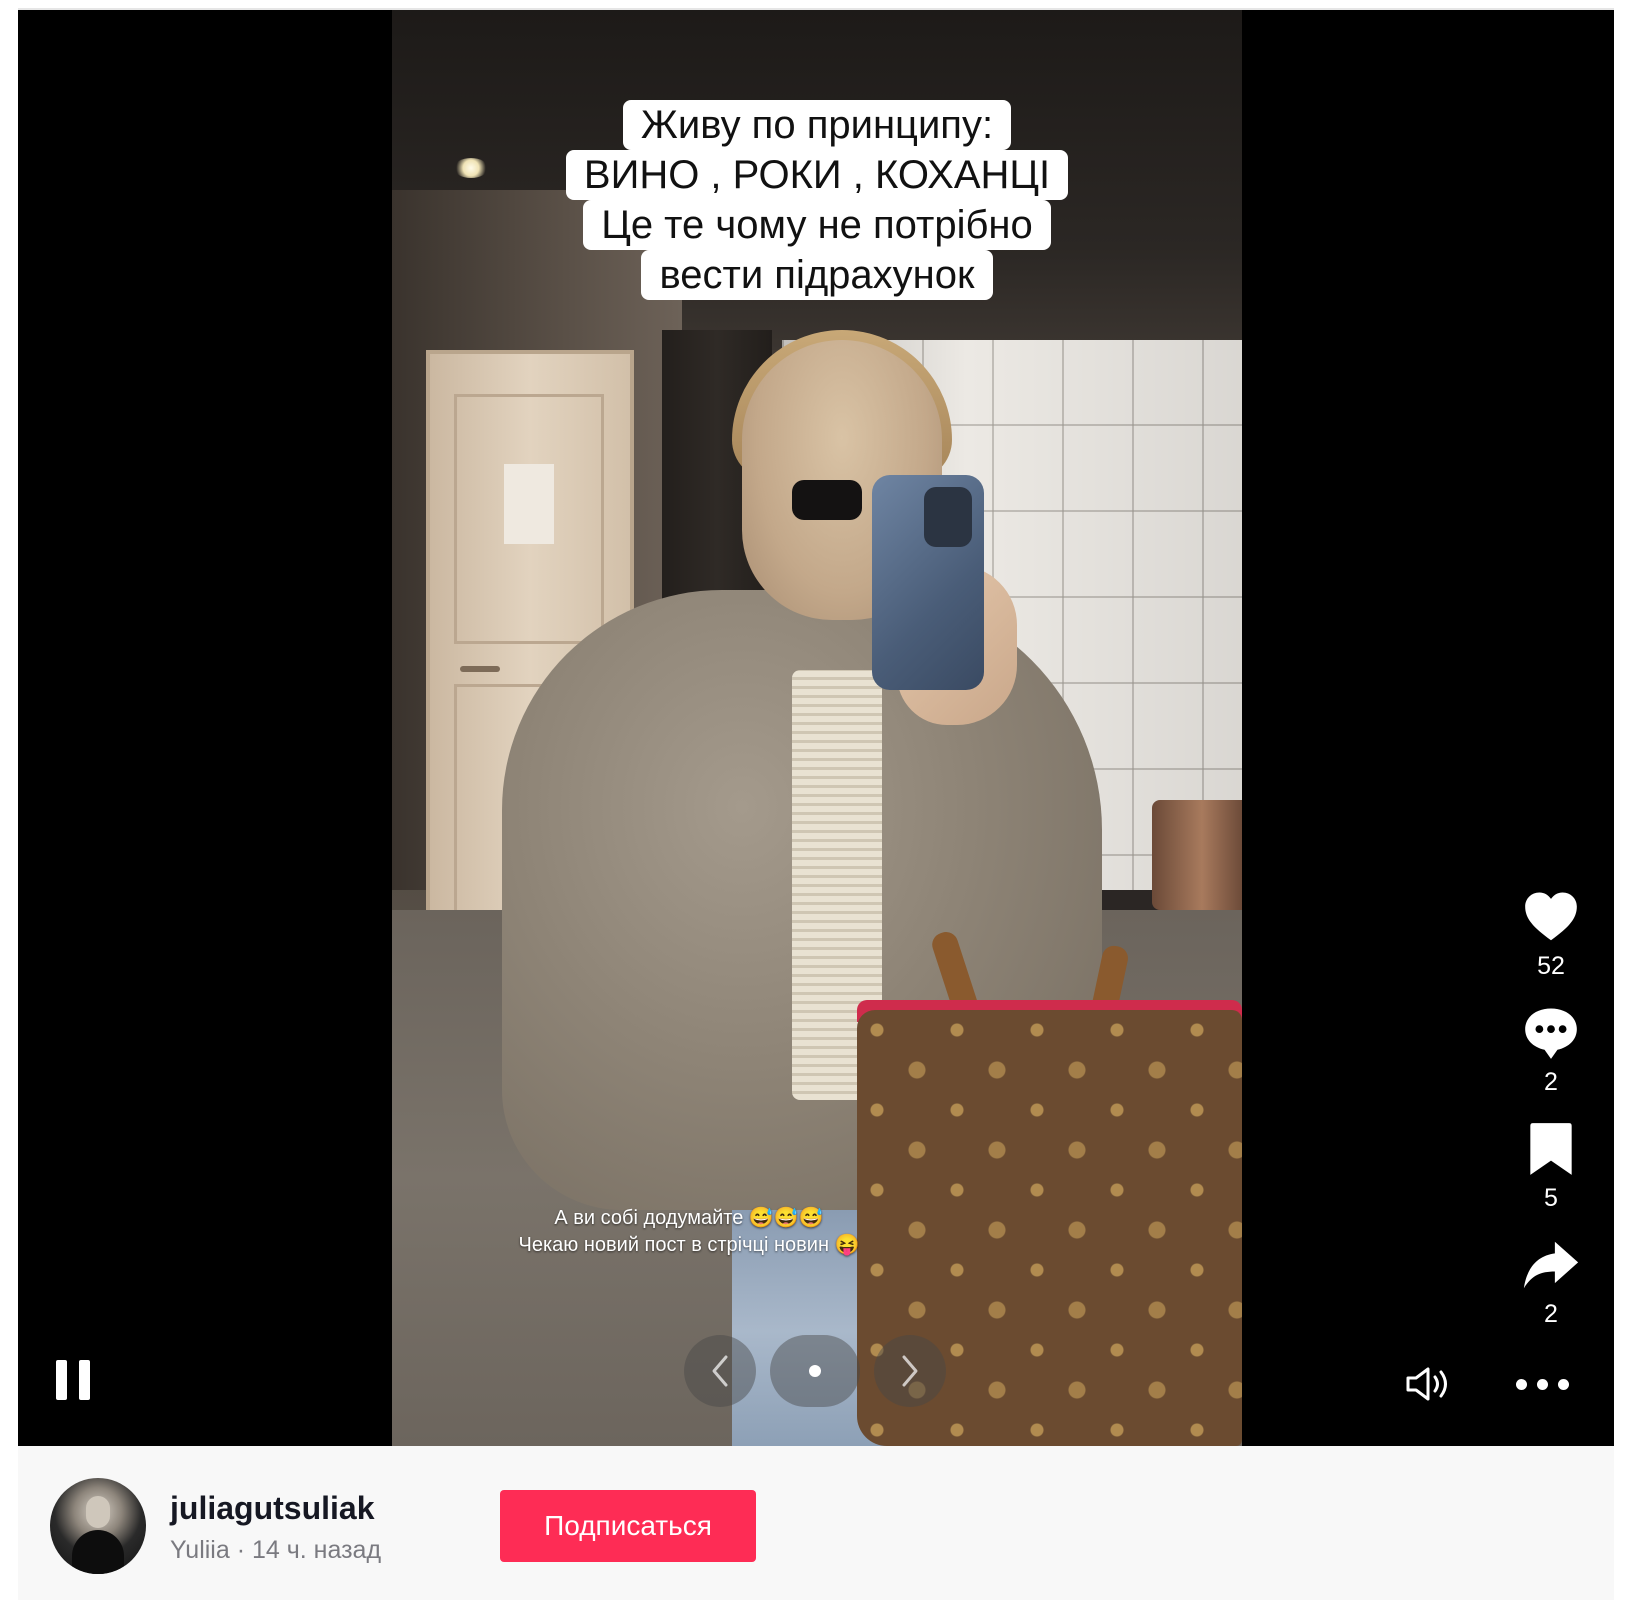  What do you see at coordinates (1551, 944) in the screenshot?
I see `like-button: 52` at bounding box center [1551, 944].